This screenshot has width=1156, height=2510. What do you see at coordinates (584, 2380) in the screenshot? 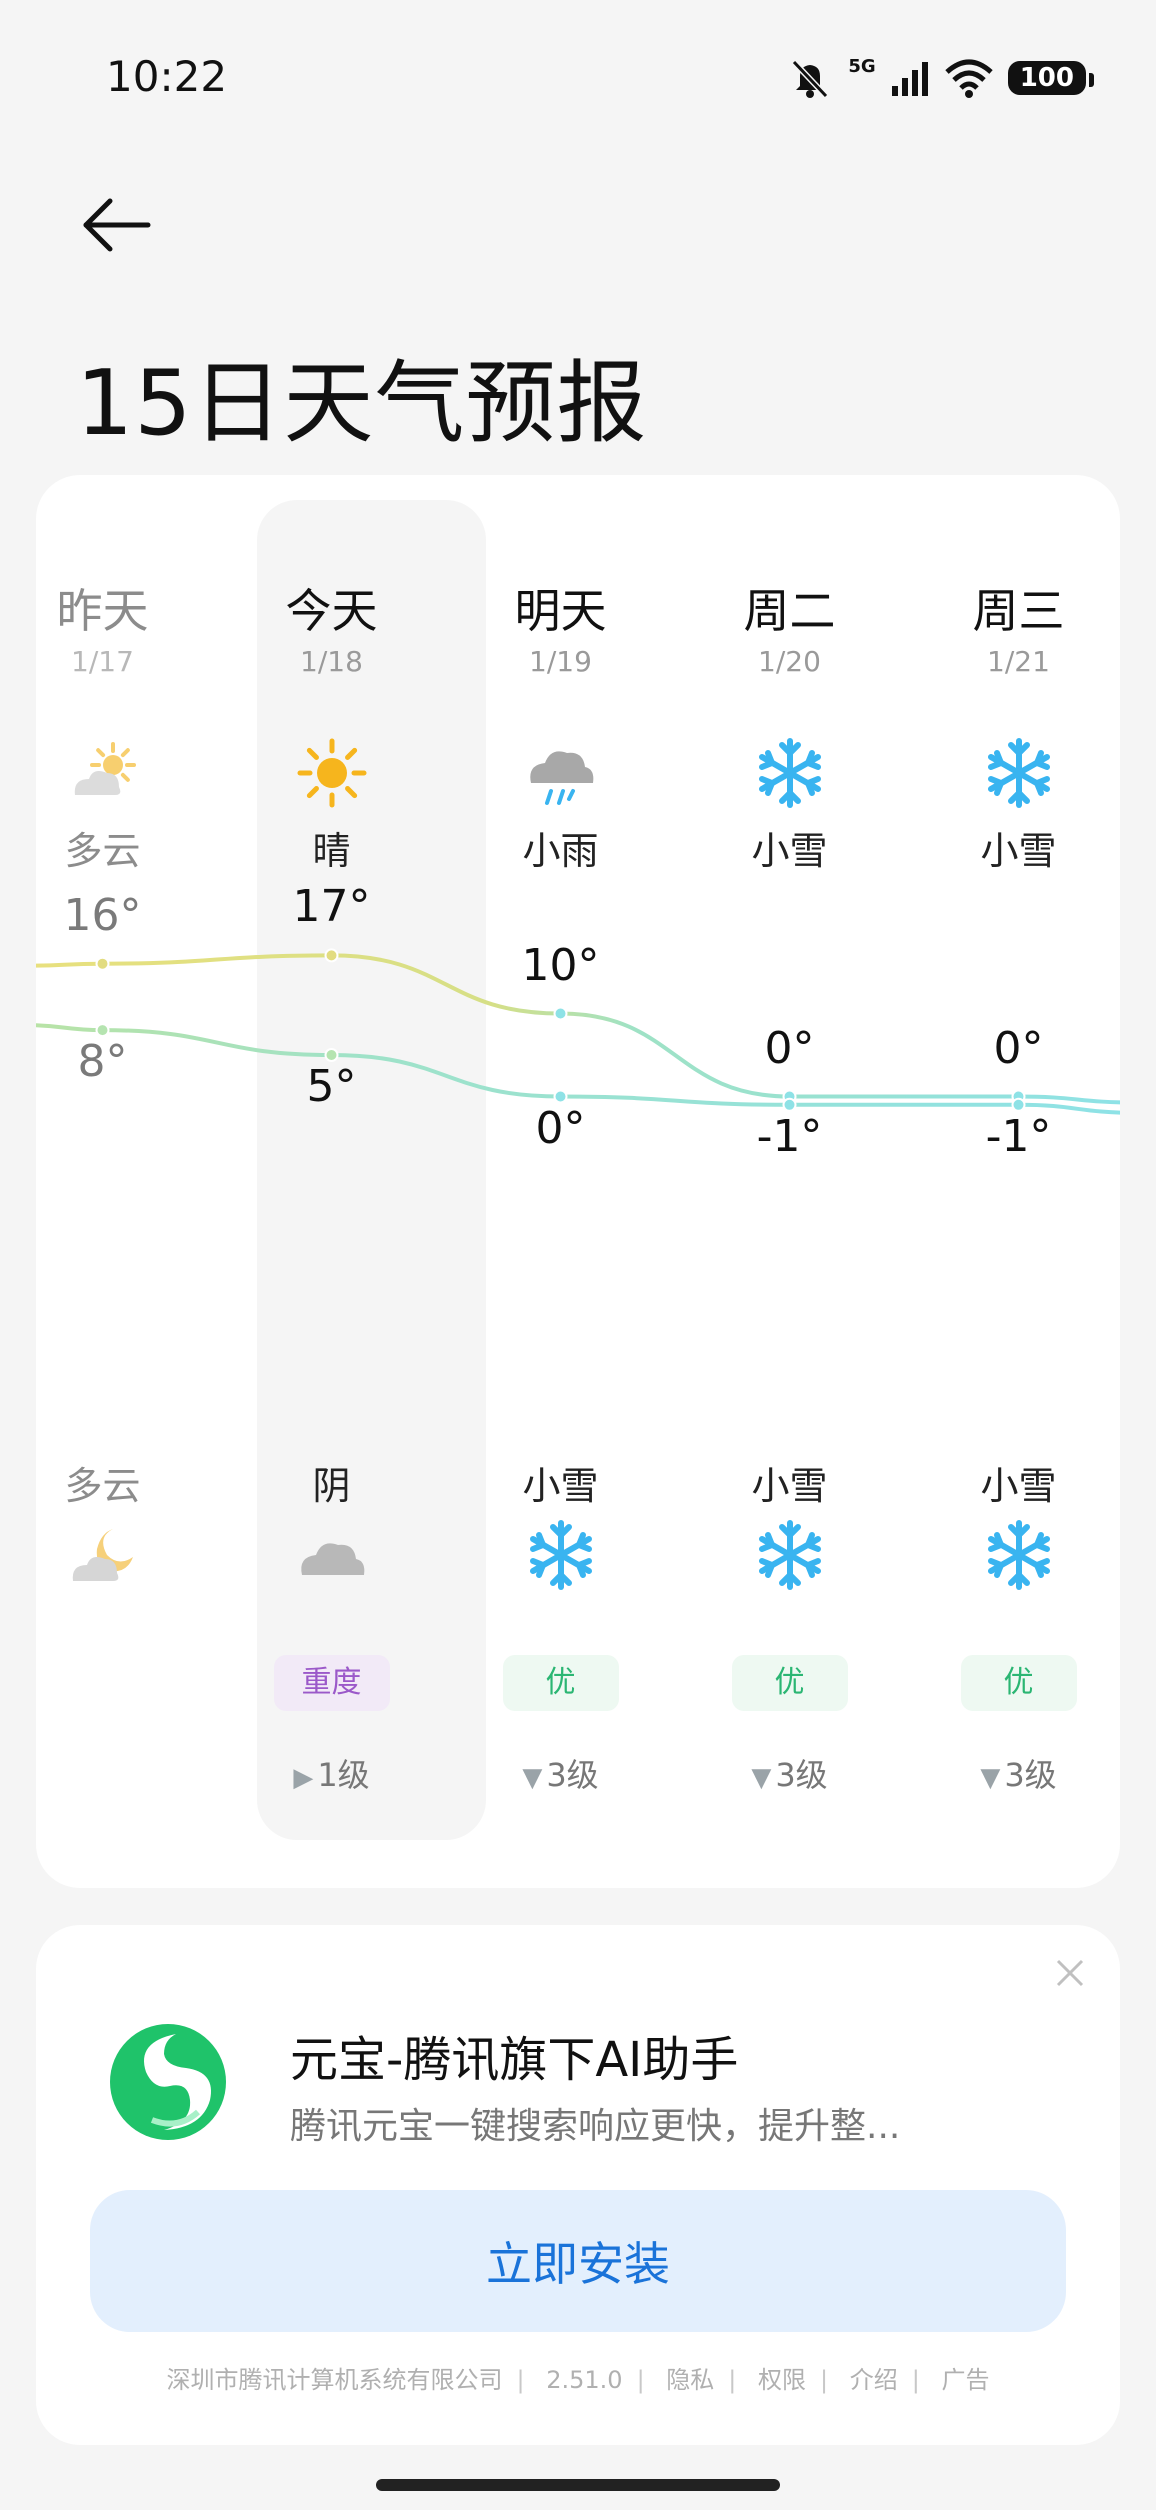
I see `footer-version: 2.51.0` at bounding box center [584, 2380].